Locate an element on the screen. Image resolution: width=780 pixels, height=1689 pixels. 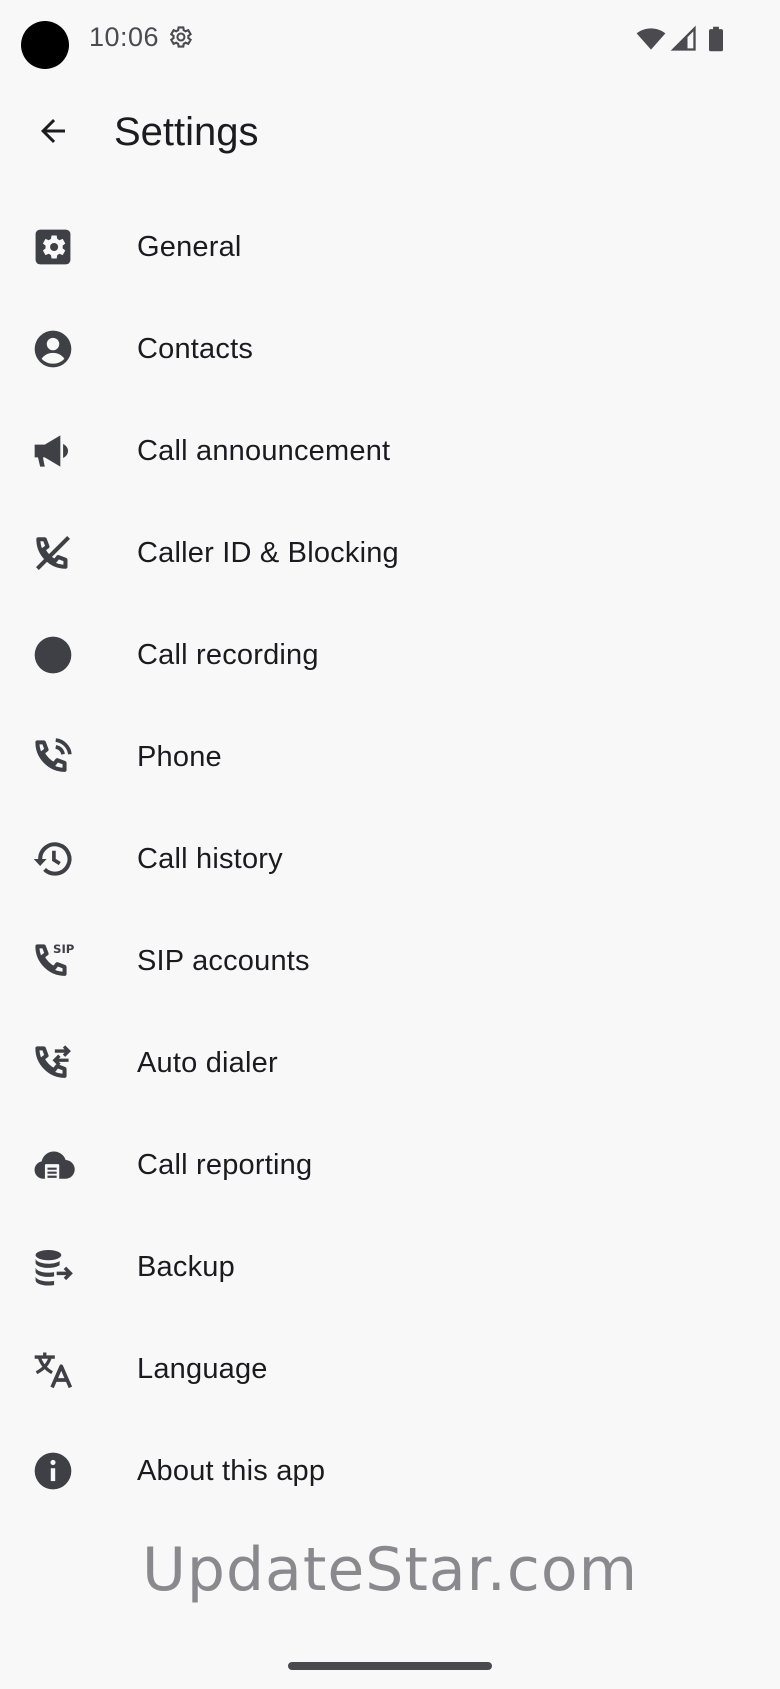
settings-item-call-announcement: Call announcement is located at coordinates (390, 451).